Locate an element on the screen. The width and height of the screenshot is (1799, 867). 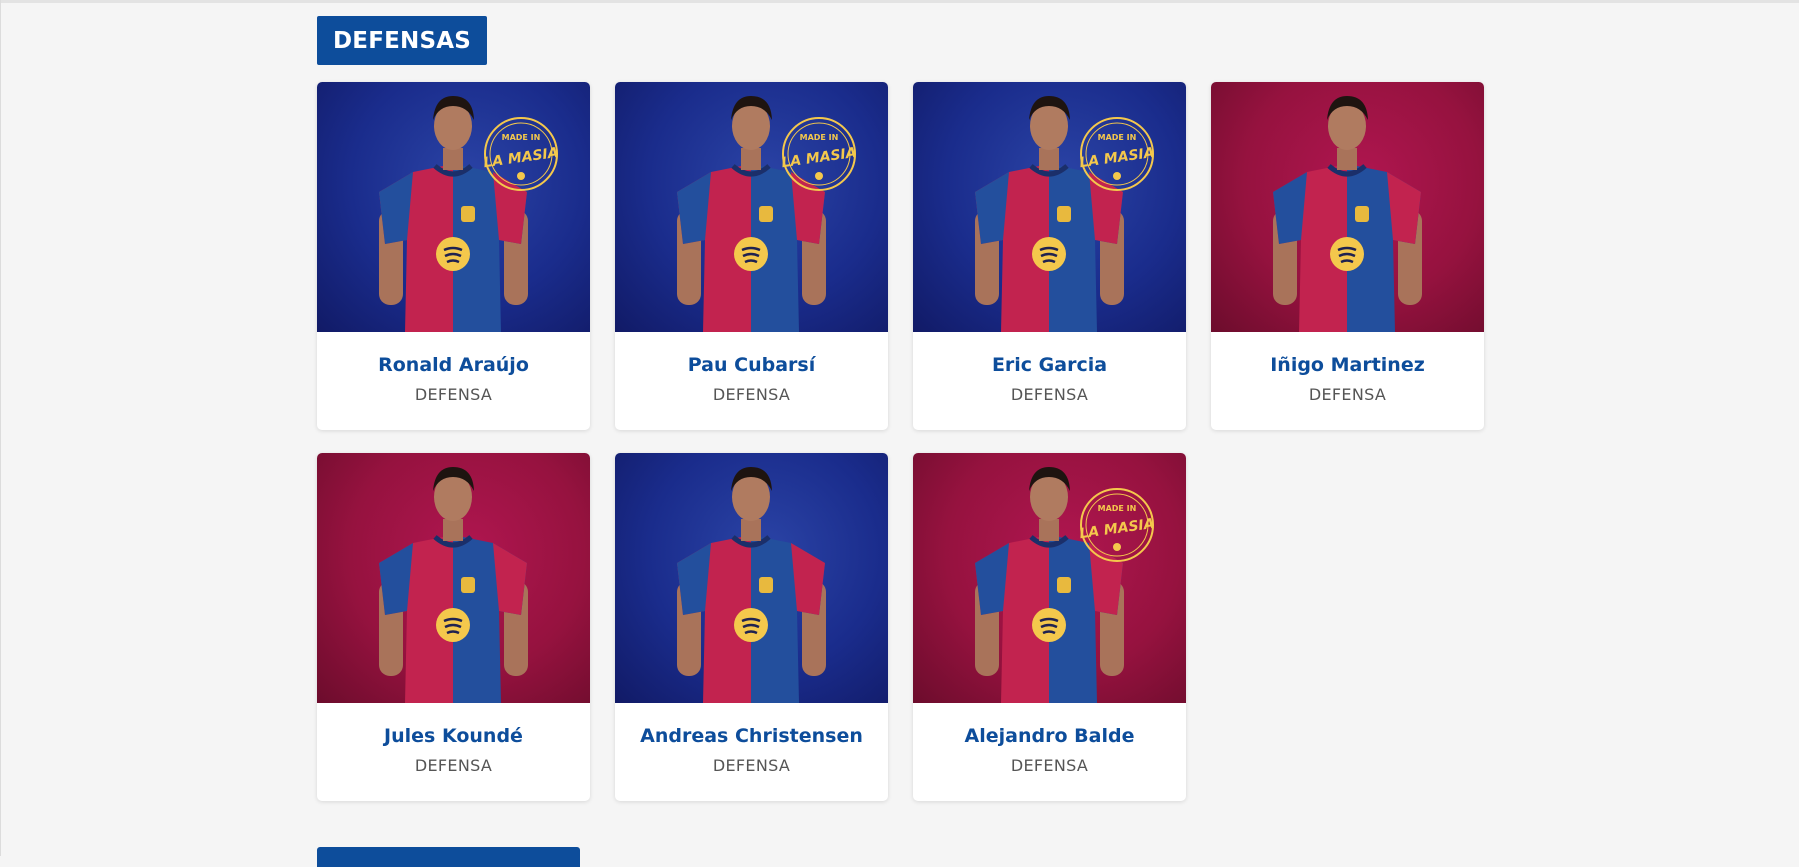
player-name: Alejandro Balde is located at coordinates (1050, 736).